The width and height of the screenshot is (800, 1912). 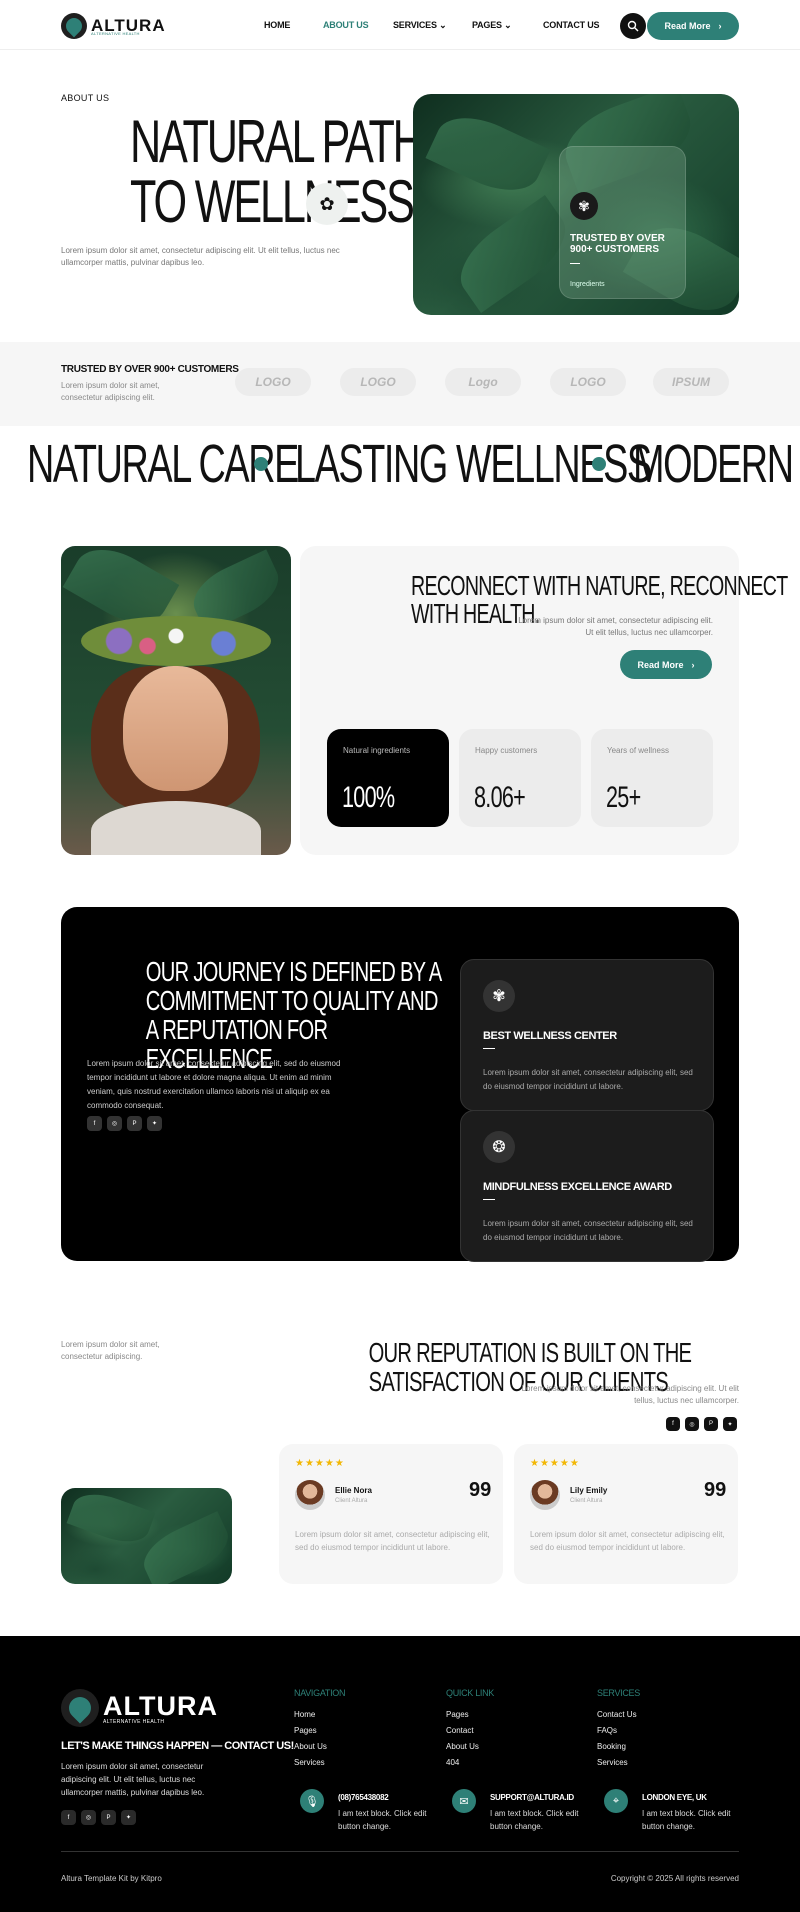 I want to click on search-icon, so click(x=633, y=26).